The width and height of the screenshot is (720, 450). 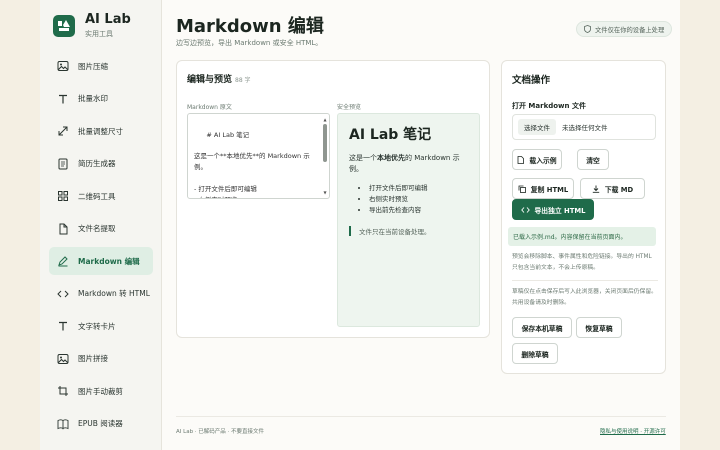 I want to click on brand: AI Lab 实用工具, so click(x=92, y=26).